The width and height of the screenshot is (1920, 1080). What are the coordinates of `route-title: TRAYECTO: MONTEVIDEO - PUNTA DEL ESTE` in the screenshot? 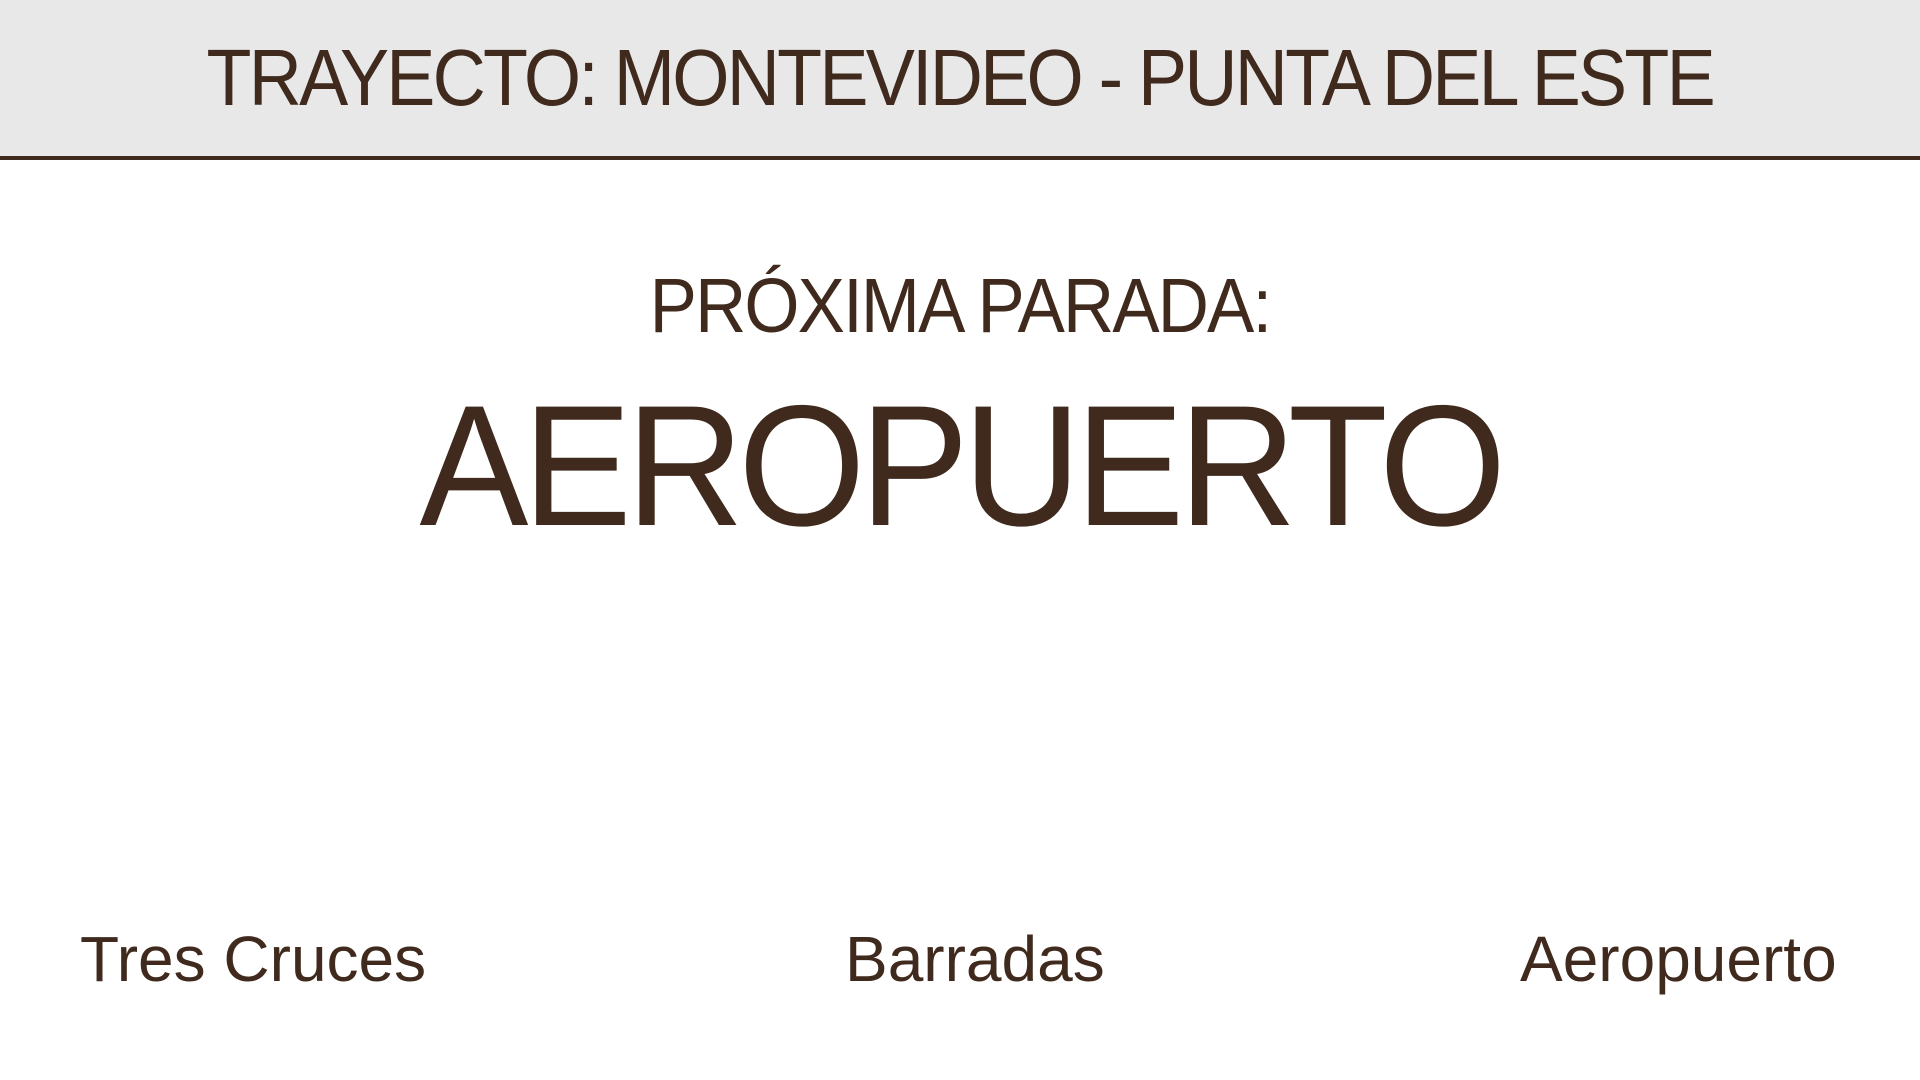 It's located at (961, 77).